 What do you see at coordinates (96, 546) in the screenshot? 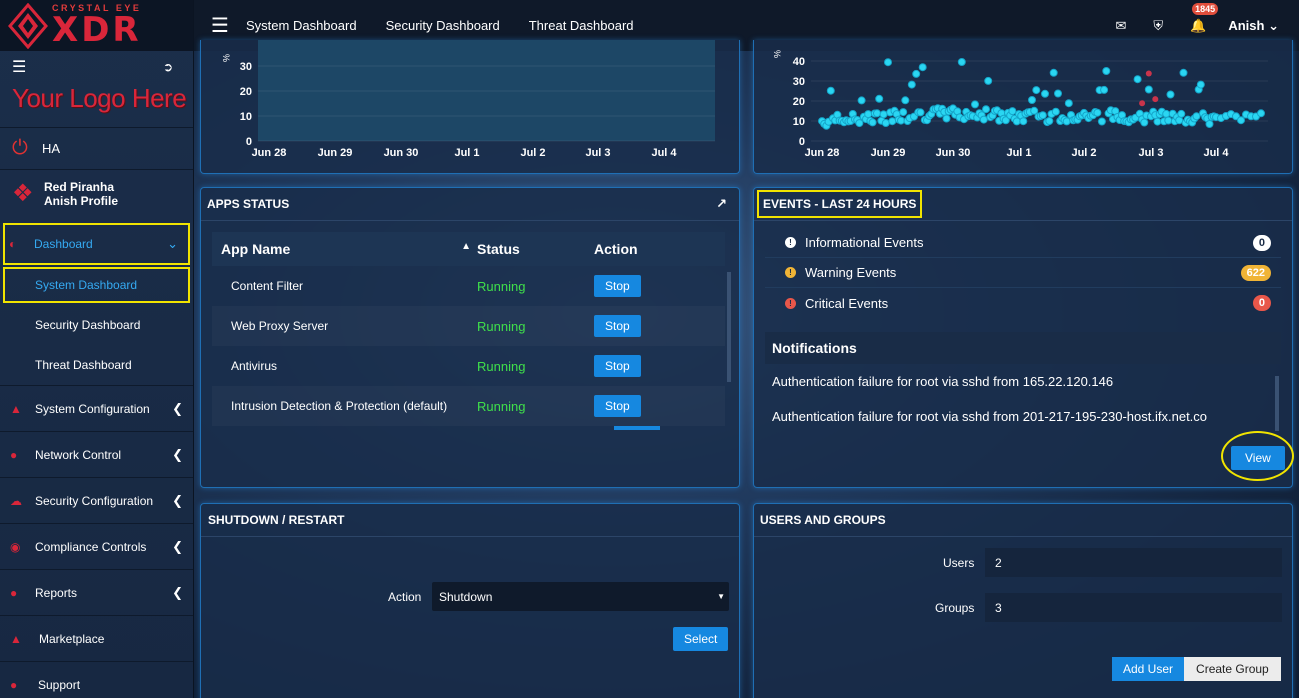
I see `sidebar-item-compliance-controls: ◉ Compliance Controls ❮` at bounding box center [96, 546].